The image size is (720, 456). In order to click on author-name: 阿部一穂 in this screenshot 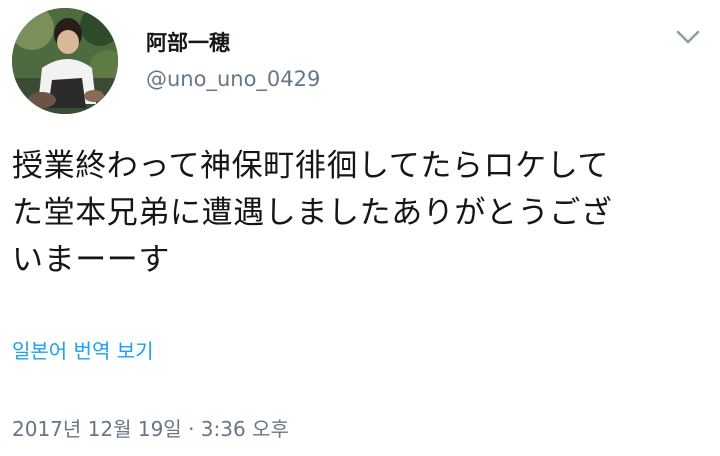, I will do `click(188, 43)`.